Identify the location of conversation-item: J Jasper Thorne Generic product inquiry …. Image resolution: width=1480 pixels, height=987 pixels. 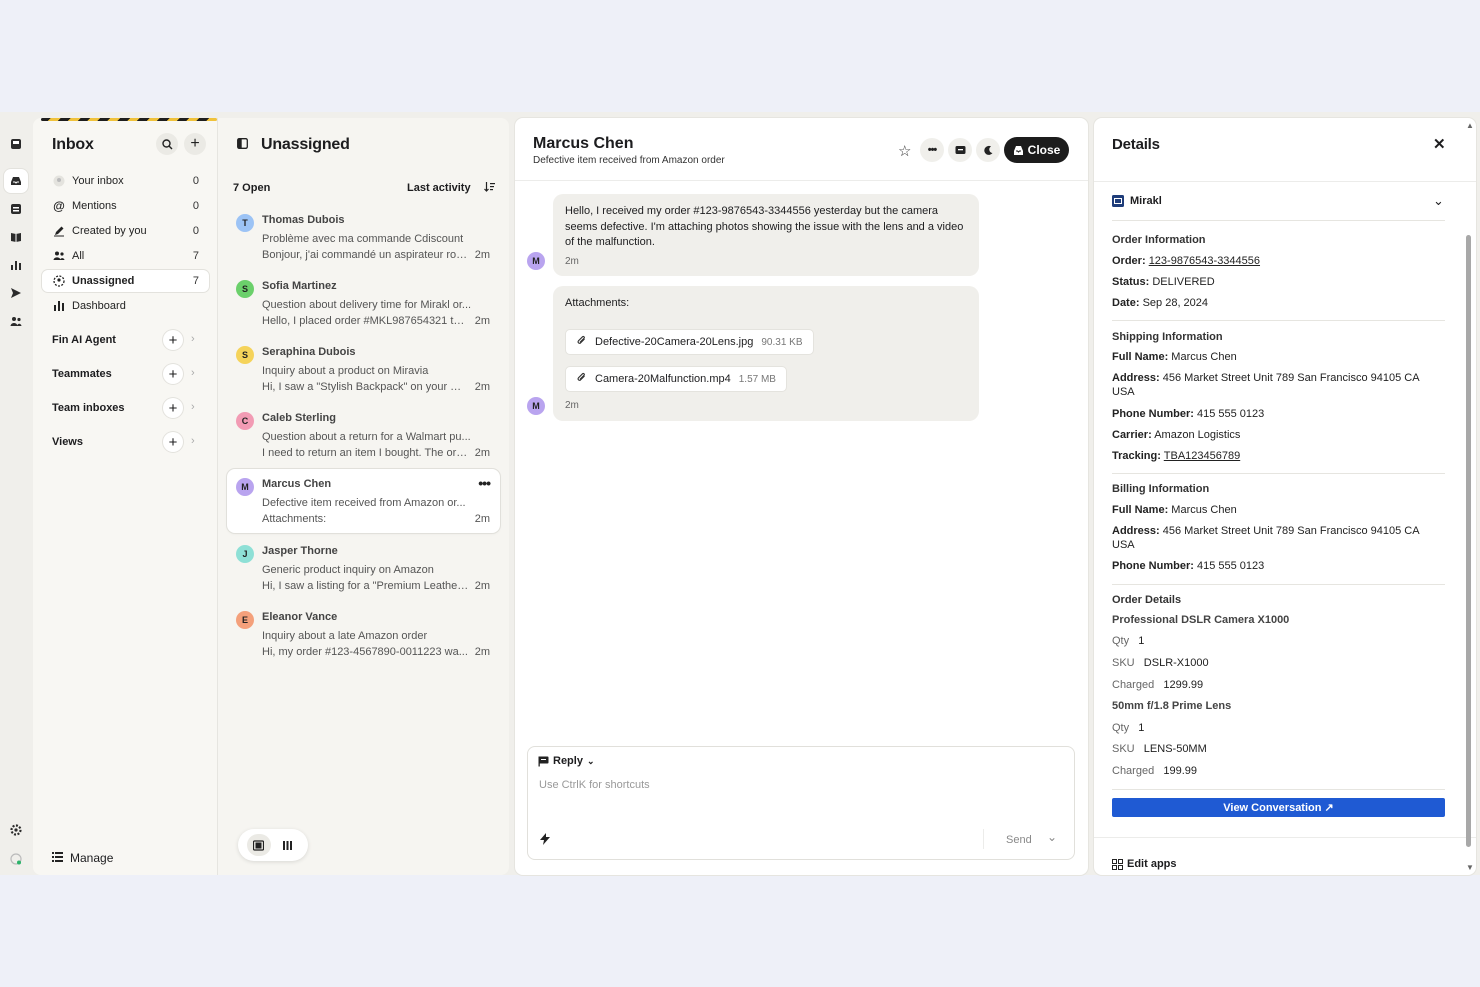
(363, 568).